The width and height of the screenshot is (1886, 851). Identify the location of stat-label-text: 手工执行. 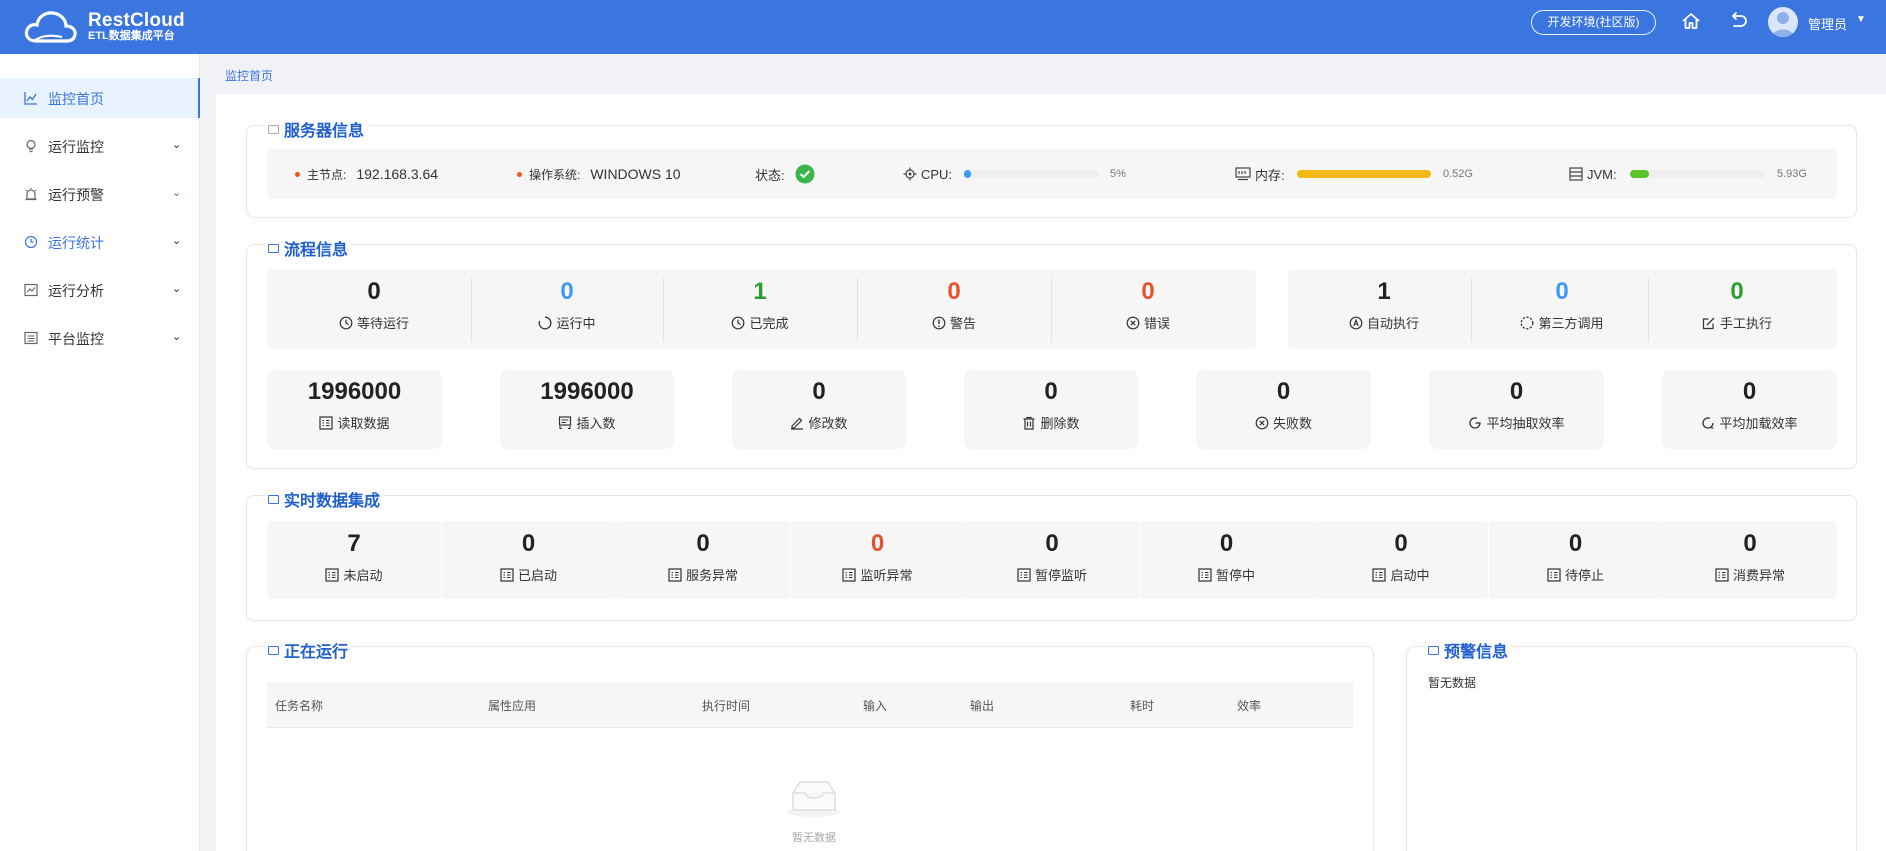
(1745, 323).